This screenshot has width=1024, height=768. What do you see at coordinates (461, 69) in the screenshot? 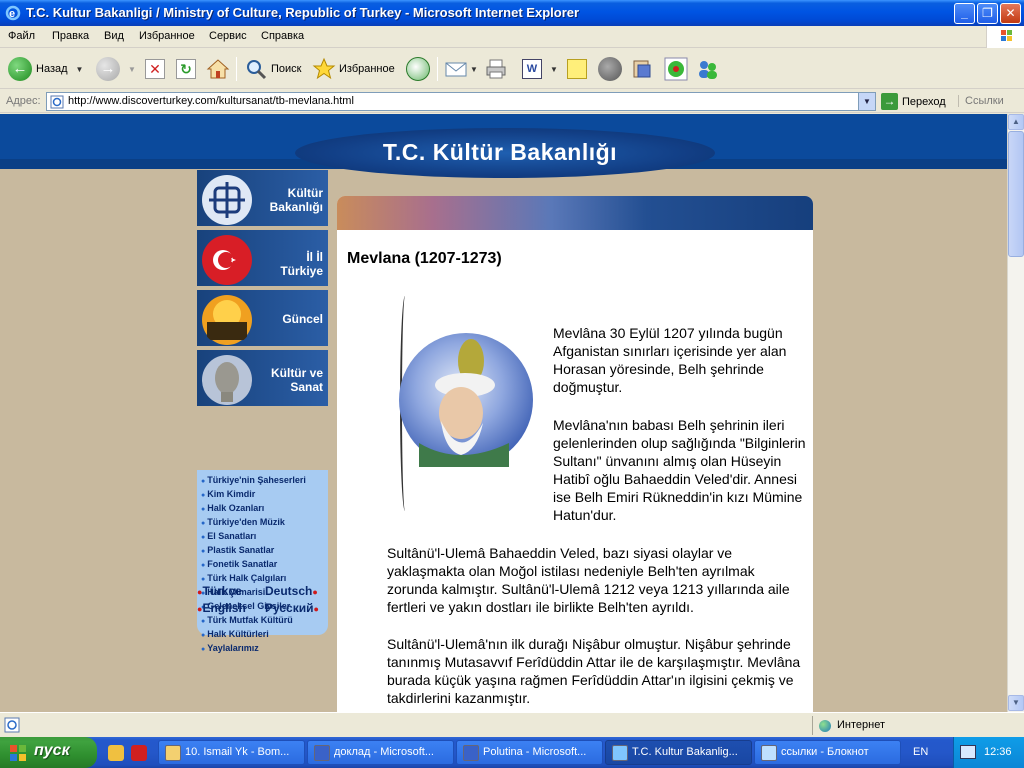
I see `mail-button: ▼` at bounding box center [461, 69].